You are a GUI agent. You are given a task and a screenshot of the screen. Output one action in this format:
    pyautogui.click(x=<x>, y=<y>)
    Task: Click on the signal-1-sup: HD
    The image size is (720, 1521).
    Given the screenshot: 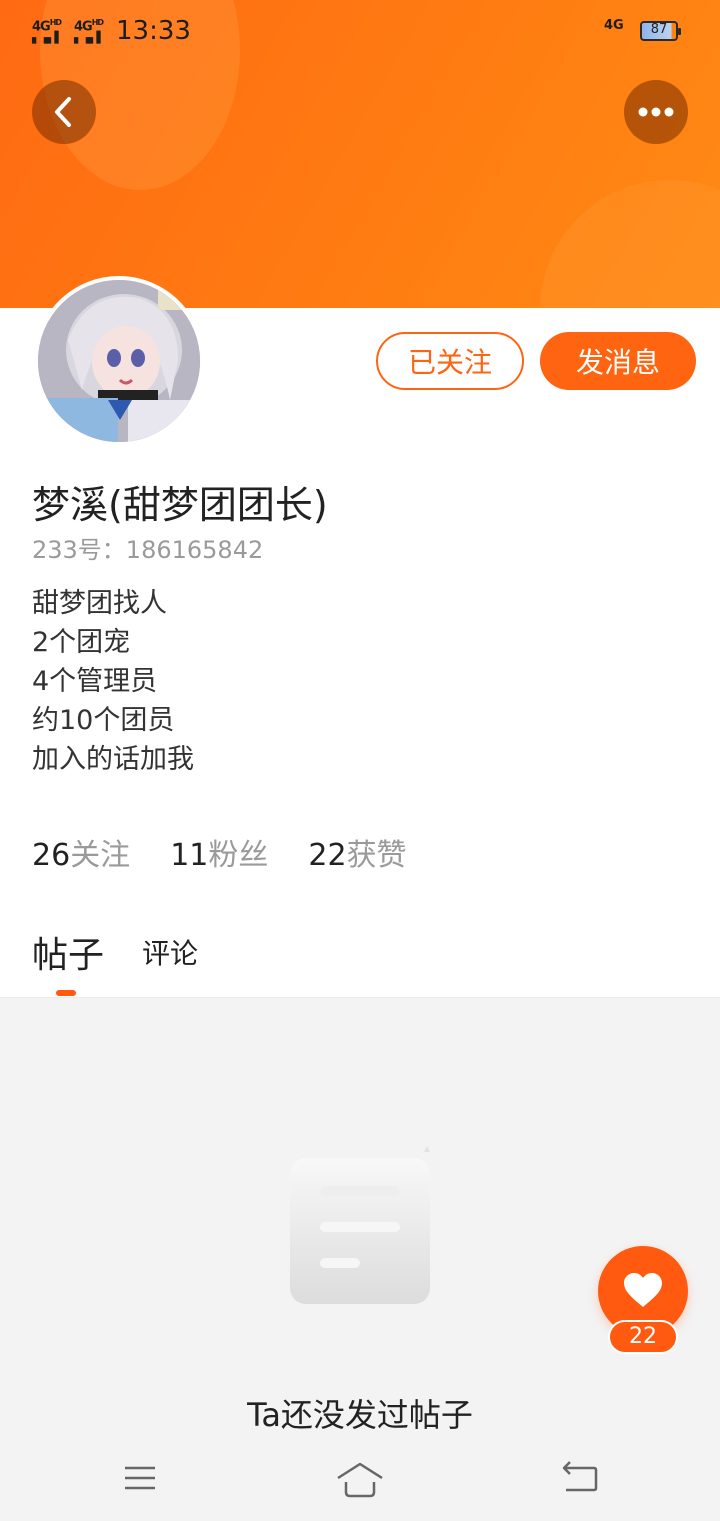 What is the action you would take?
    pyautogui.click(x=55, y=22)
    